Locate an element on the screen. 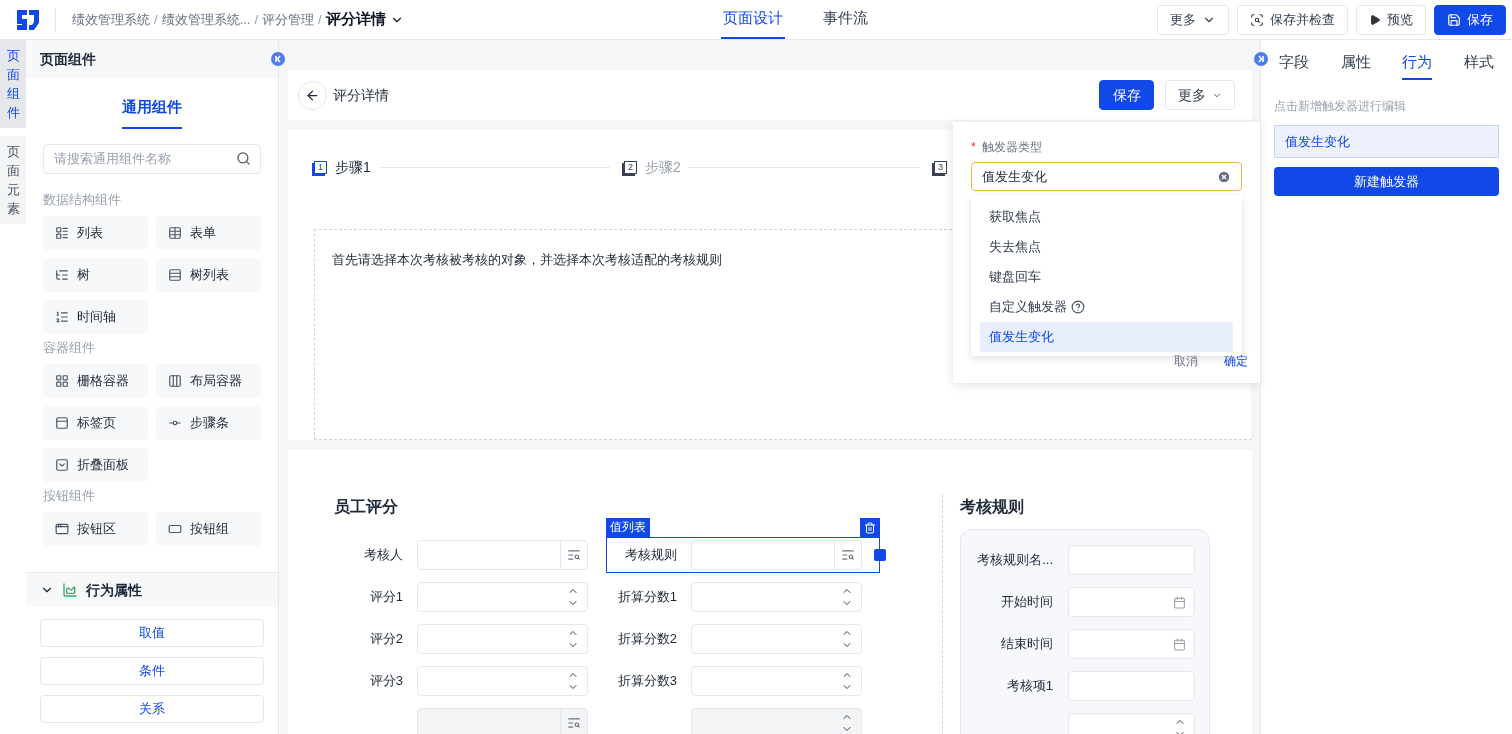  cancel-button: 取消 is located at coordinates (1186, 361).